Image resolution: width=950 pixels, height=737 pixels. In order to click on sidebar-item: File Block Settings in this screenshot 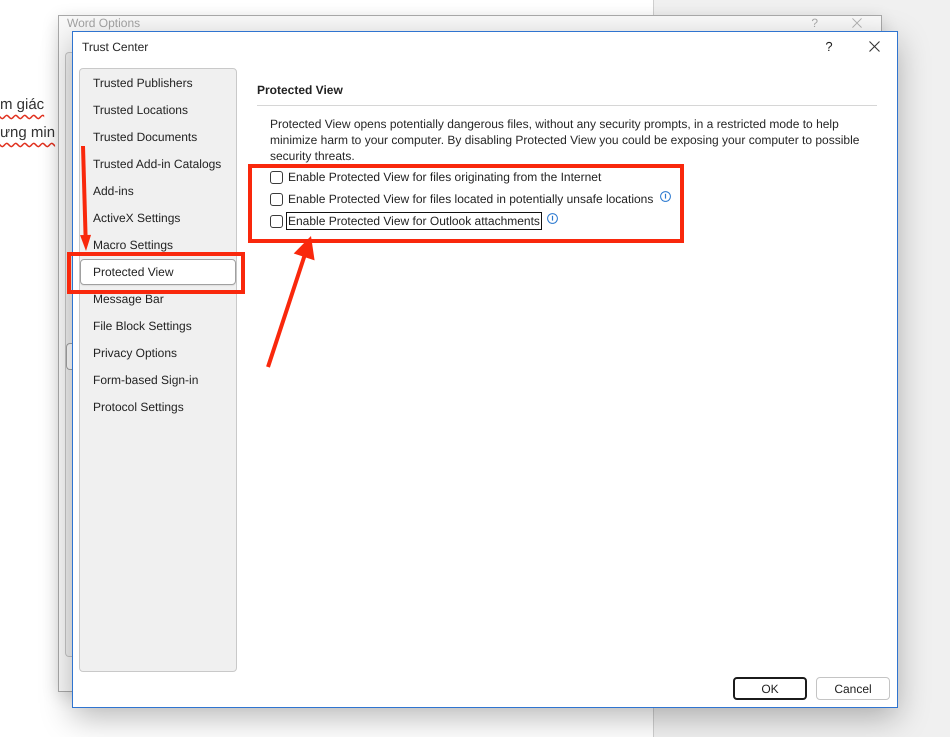, I will do `click(158, 326)`.